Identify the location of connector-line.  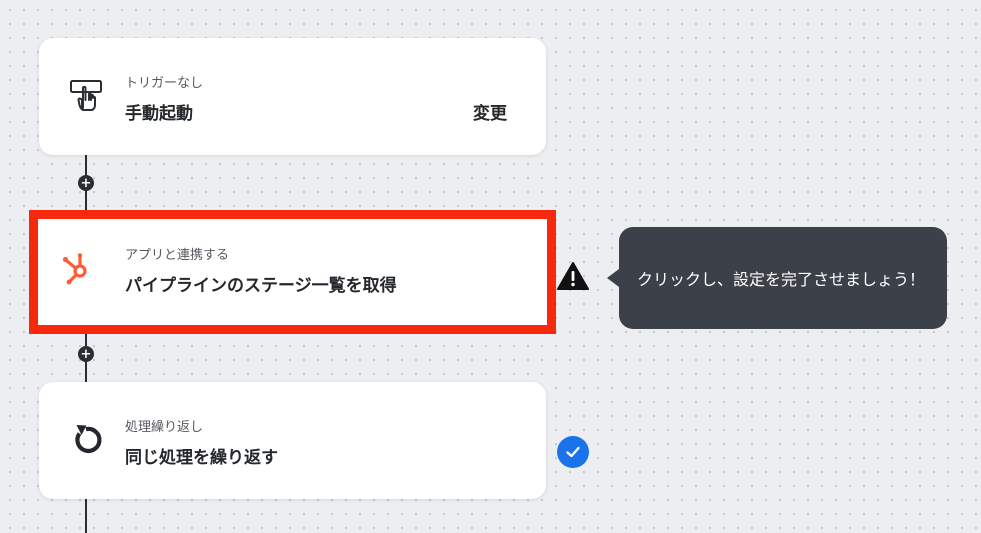
(86, 516).